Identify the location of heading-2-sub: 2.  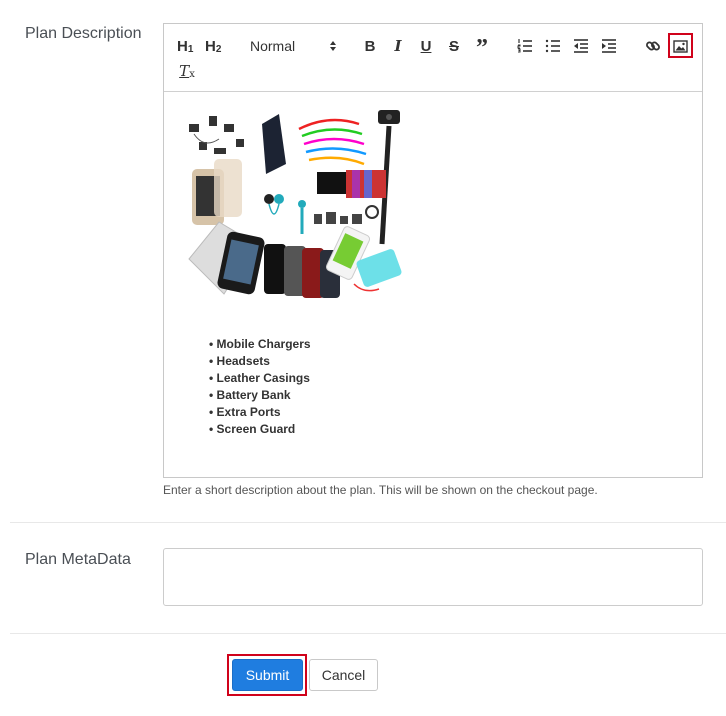
(218, 49).